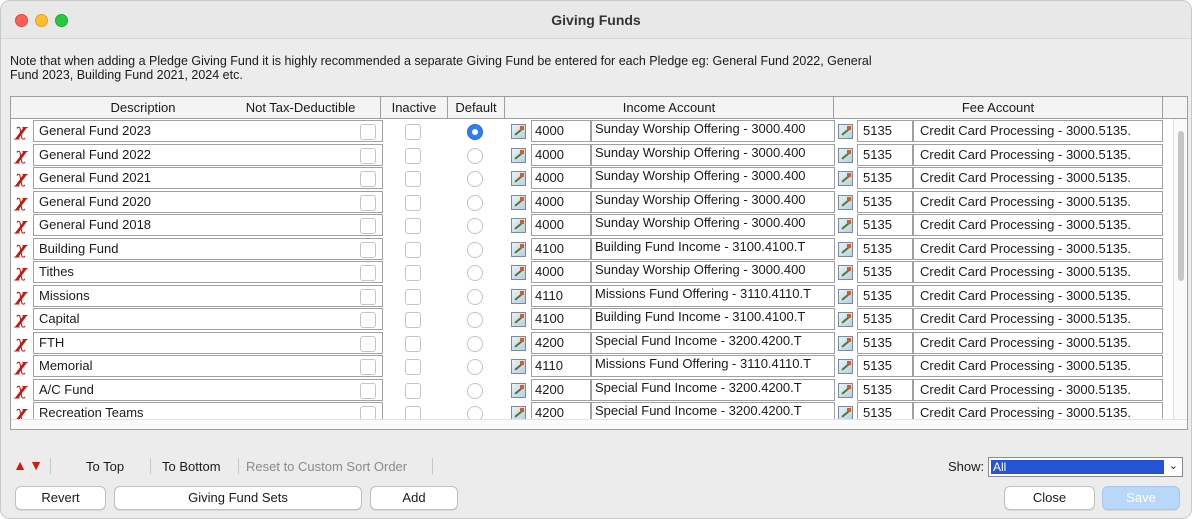 This screenshot has height=519, width=1192. I want to click on giving-fund-sets-button: Giving Fund Sets, so click(238, 498).